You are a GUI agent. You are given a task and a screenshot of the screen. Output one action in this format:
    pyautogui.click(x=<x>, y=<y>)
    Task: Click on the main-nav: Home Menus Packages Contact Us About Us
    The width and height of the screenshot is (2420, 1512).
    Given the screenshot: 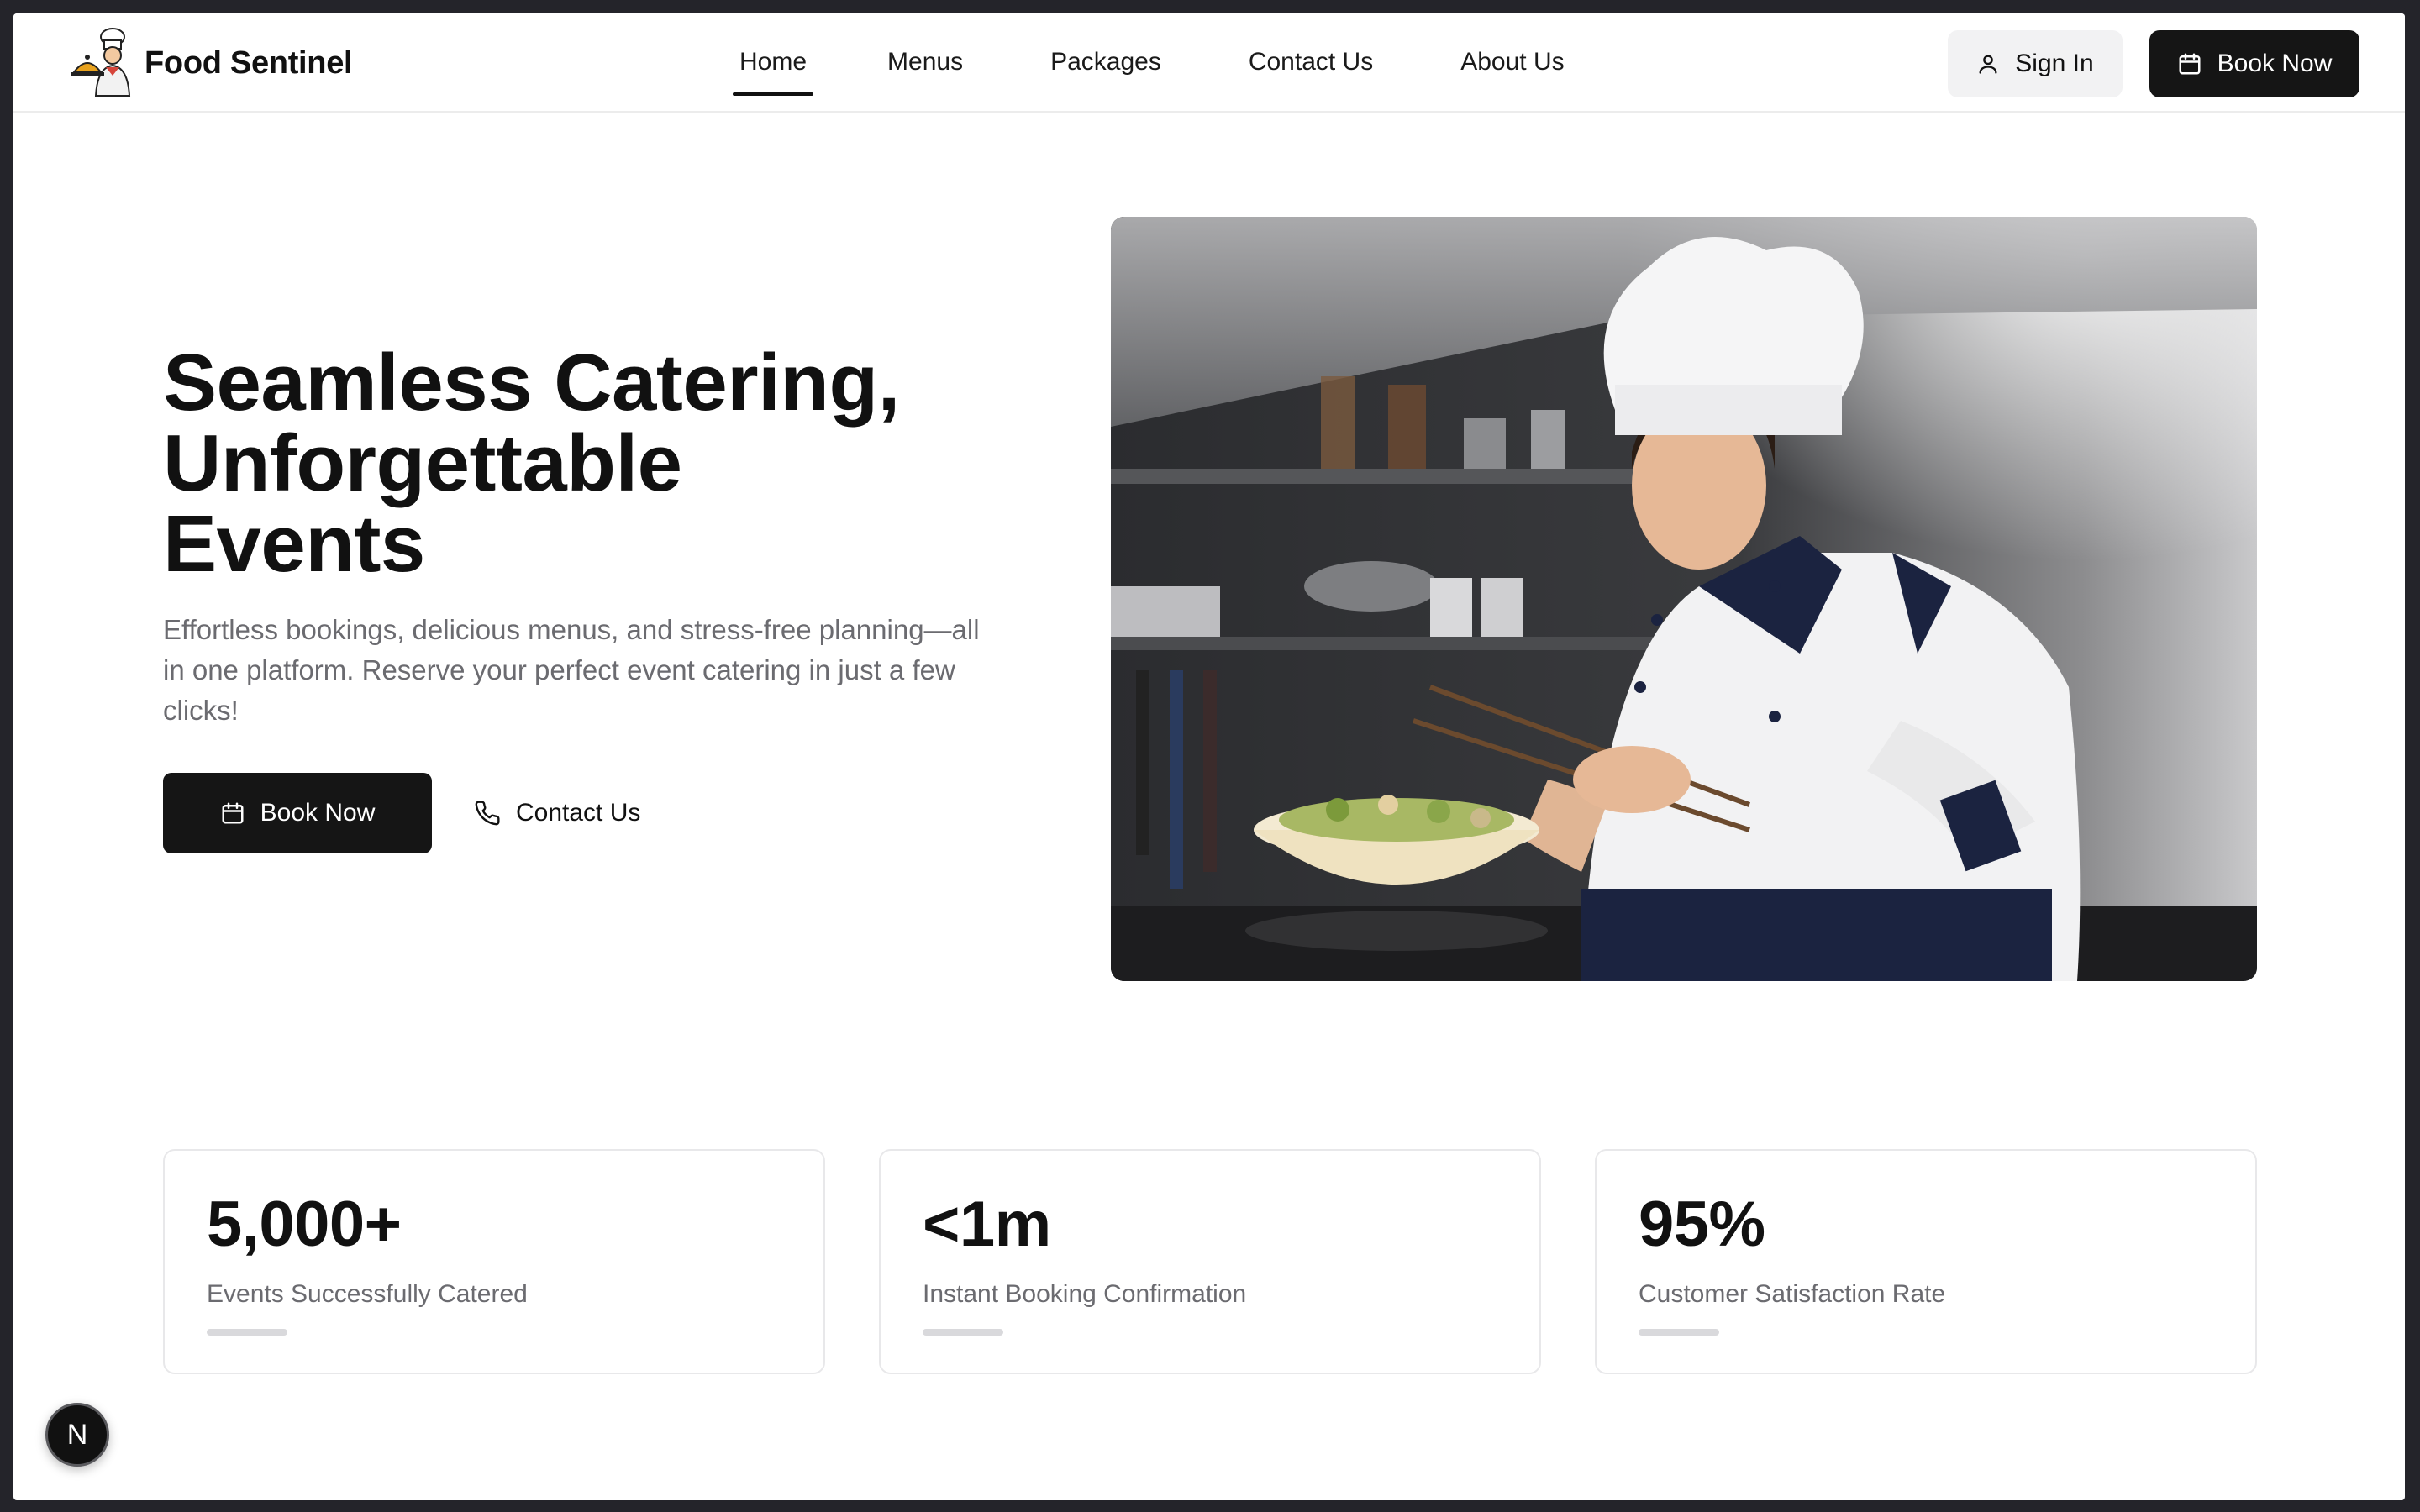 What is the action you would take?
    pyautogui.click(x=1142, y=62)
    